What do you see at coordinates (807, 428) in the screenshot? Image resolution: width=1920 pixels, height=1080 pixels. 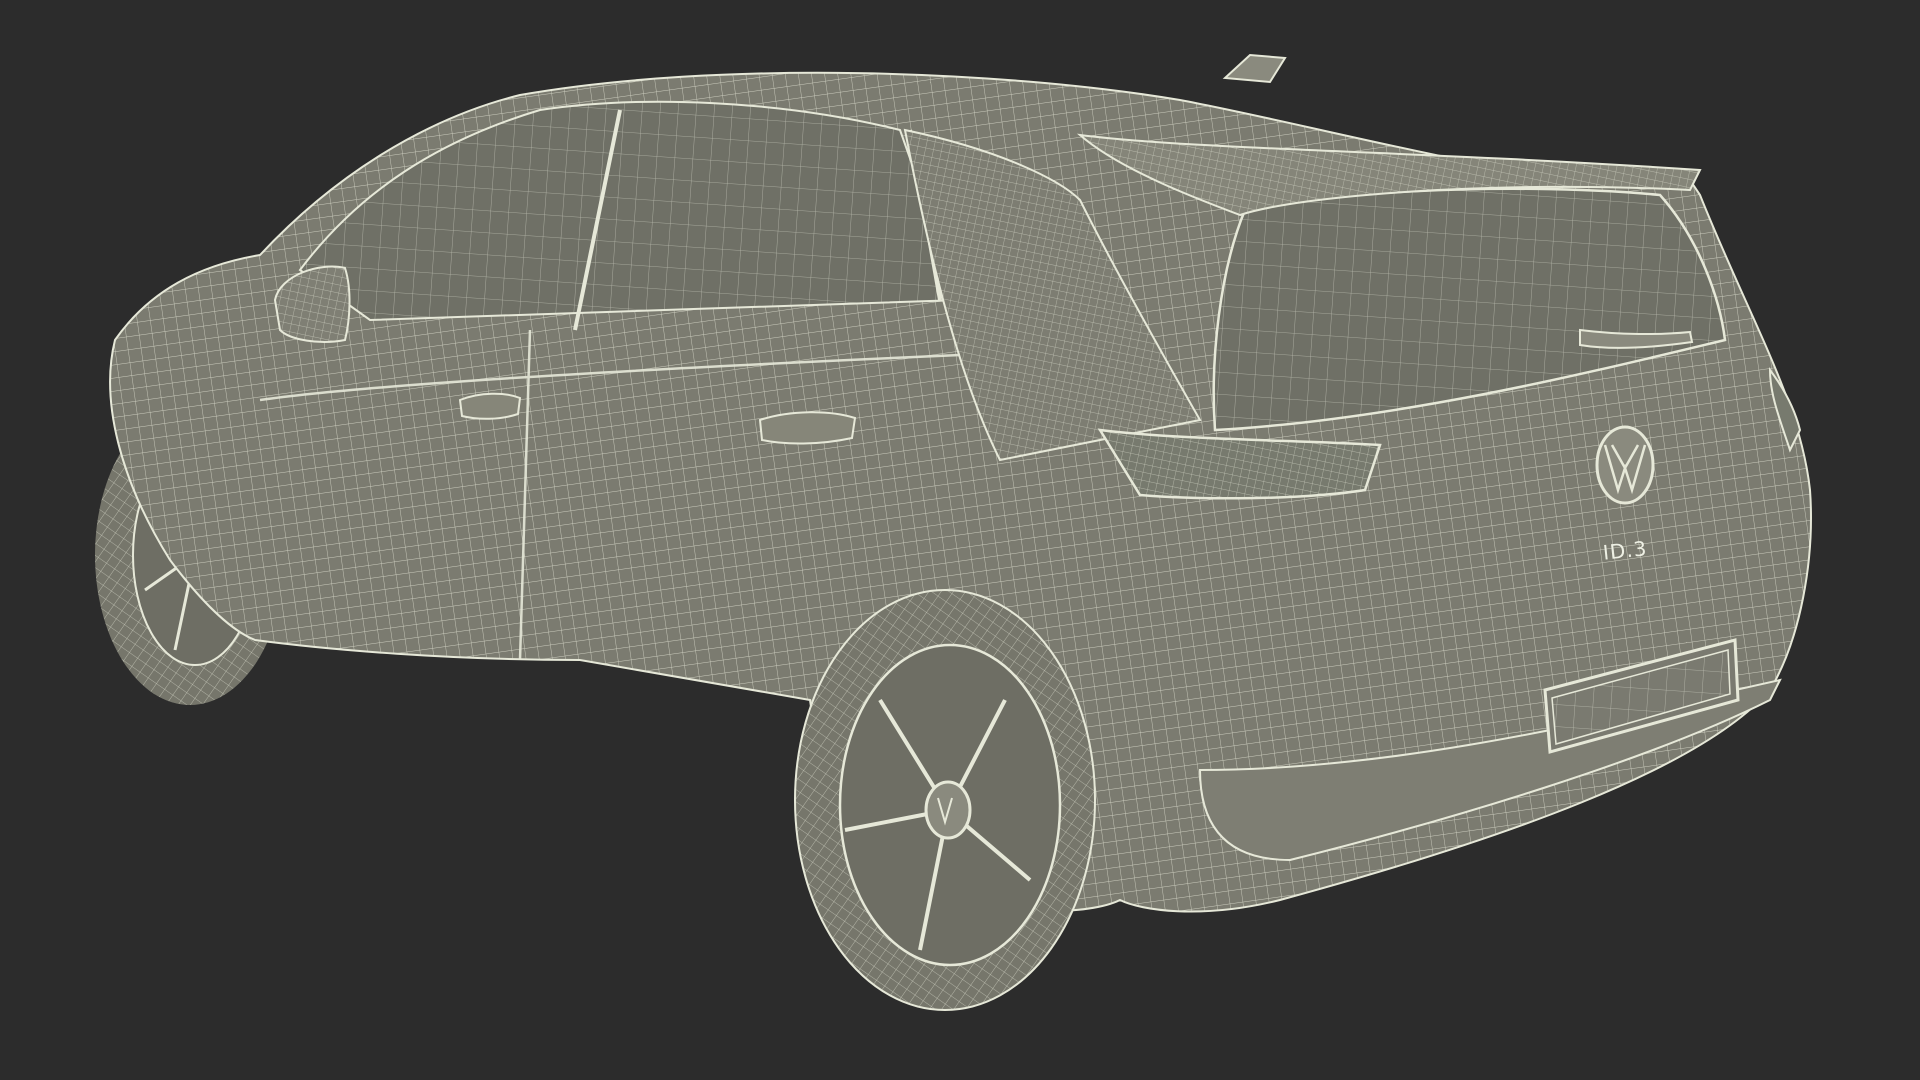 I see `rear-door-handle` at bounding box center [807, 428].